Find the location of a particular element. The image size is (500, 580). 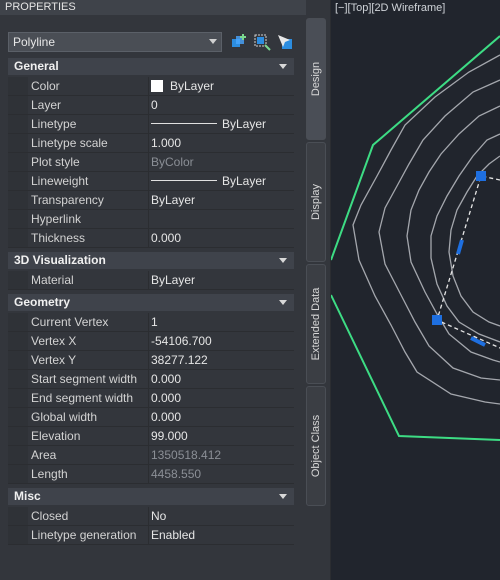

section-general: General is located at coordinates (151, 66).